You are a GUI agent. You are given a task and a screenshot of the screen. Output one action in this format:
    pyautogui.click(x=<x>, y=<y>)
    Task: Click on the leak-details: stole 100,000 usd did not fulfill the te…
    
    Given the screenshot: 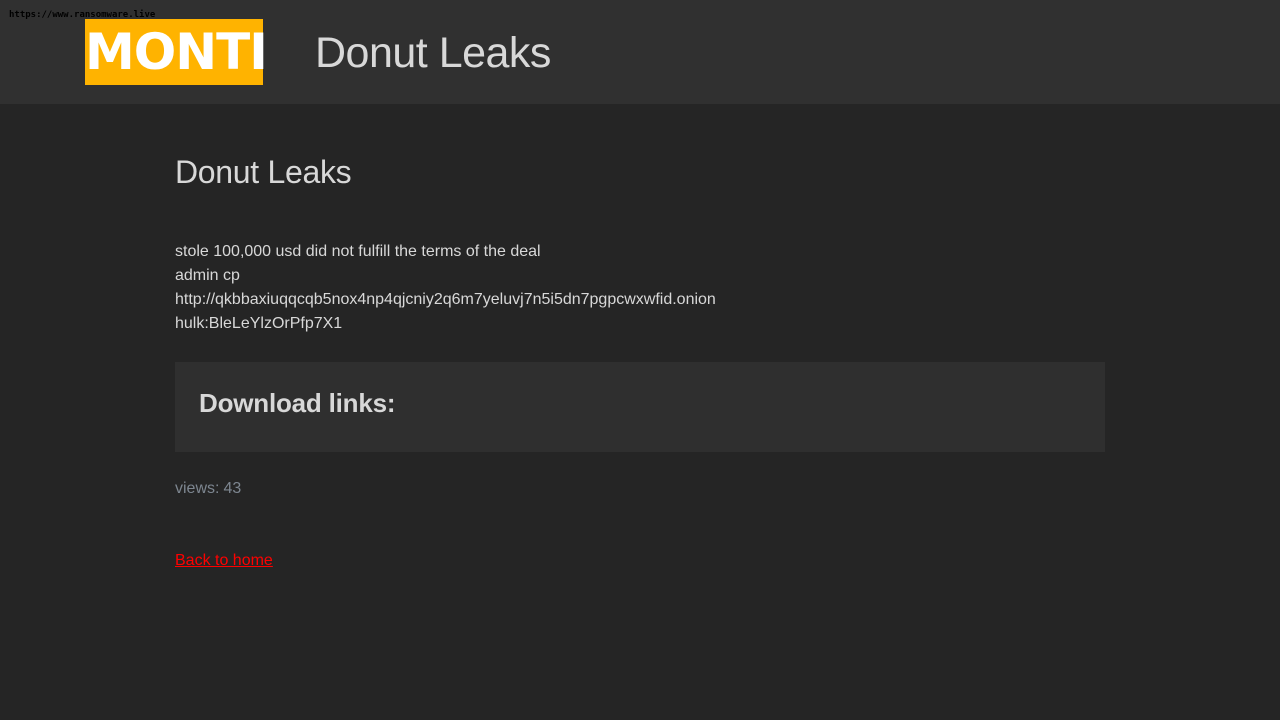 What is the action you would take?
    pyautogui.click(x=640, y=288)
    